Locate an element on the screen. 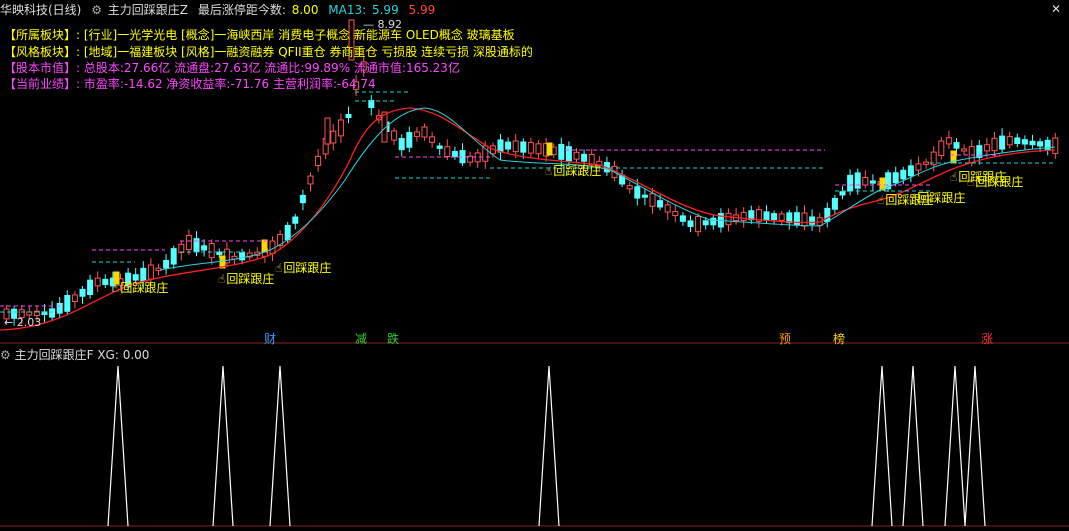 The height and width of the screenshot is (531, 1069). event-text: 减 is located at coordinates (361, 339).